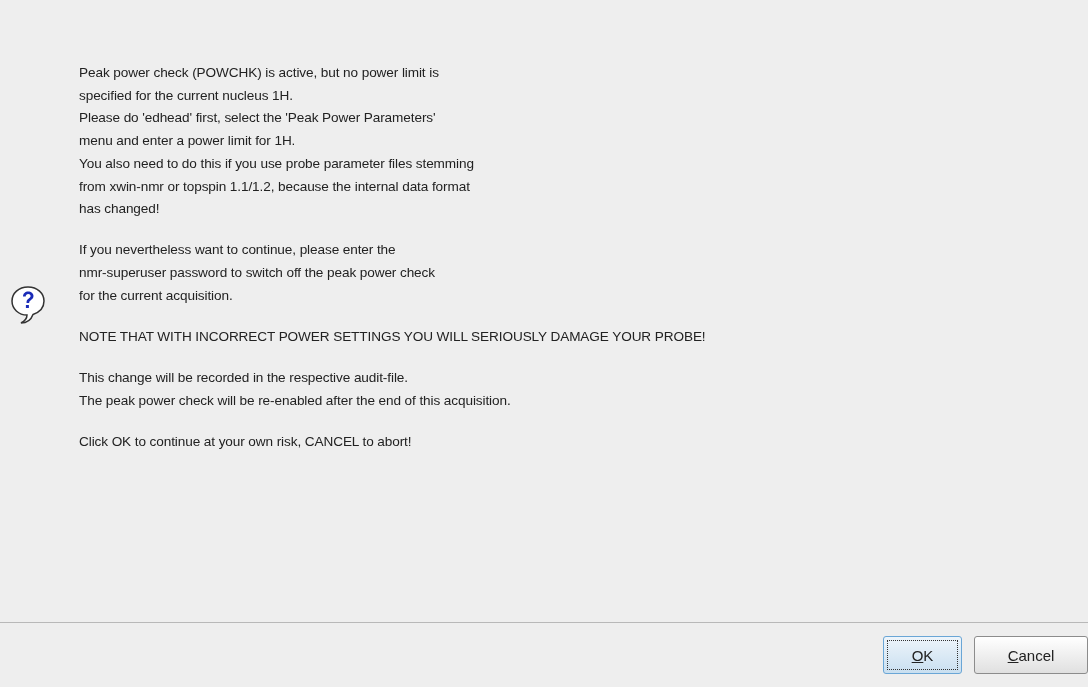 The width and height of the screenshot is (1088, 687). Describe the element at coordinates (246, 442) in the screenshot. I see `message-paragraph: Click OK to continue at your own risk, CANCEL to abort!` at that location.